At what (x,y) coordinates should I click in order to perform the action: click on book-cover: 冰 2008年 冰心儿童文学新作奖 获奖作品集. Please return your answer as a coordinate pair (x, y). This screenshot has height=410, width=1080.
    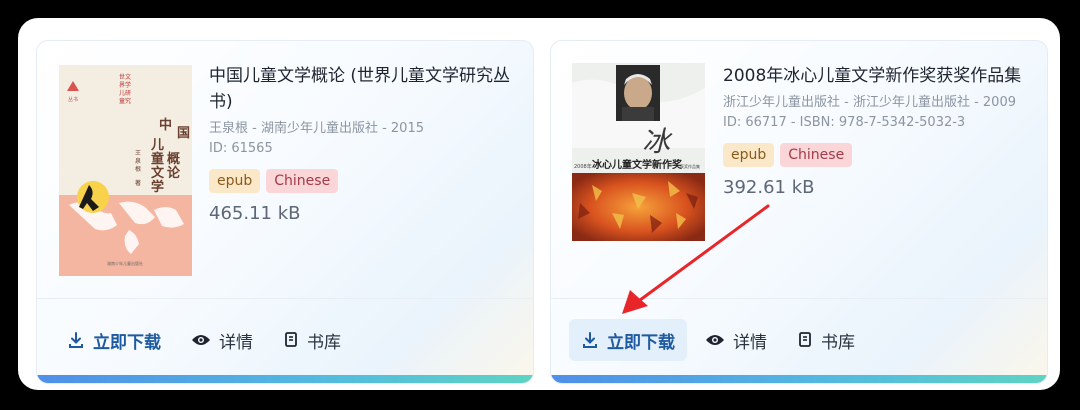
    Looking at the image, I should click on (638, 152).